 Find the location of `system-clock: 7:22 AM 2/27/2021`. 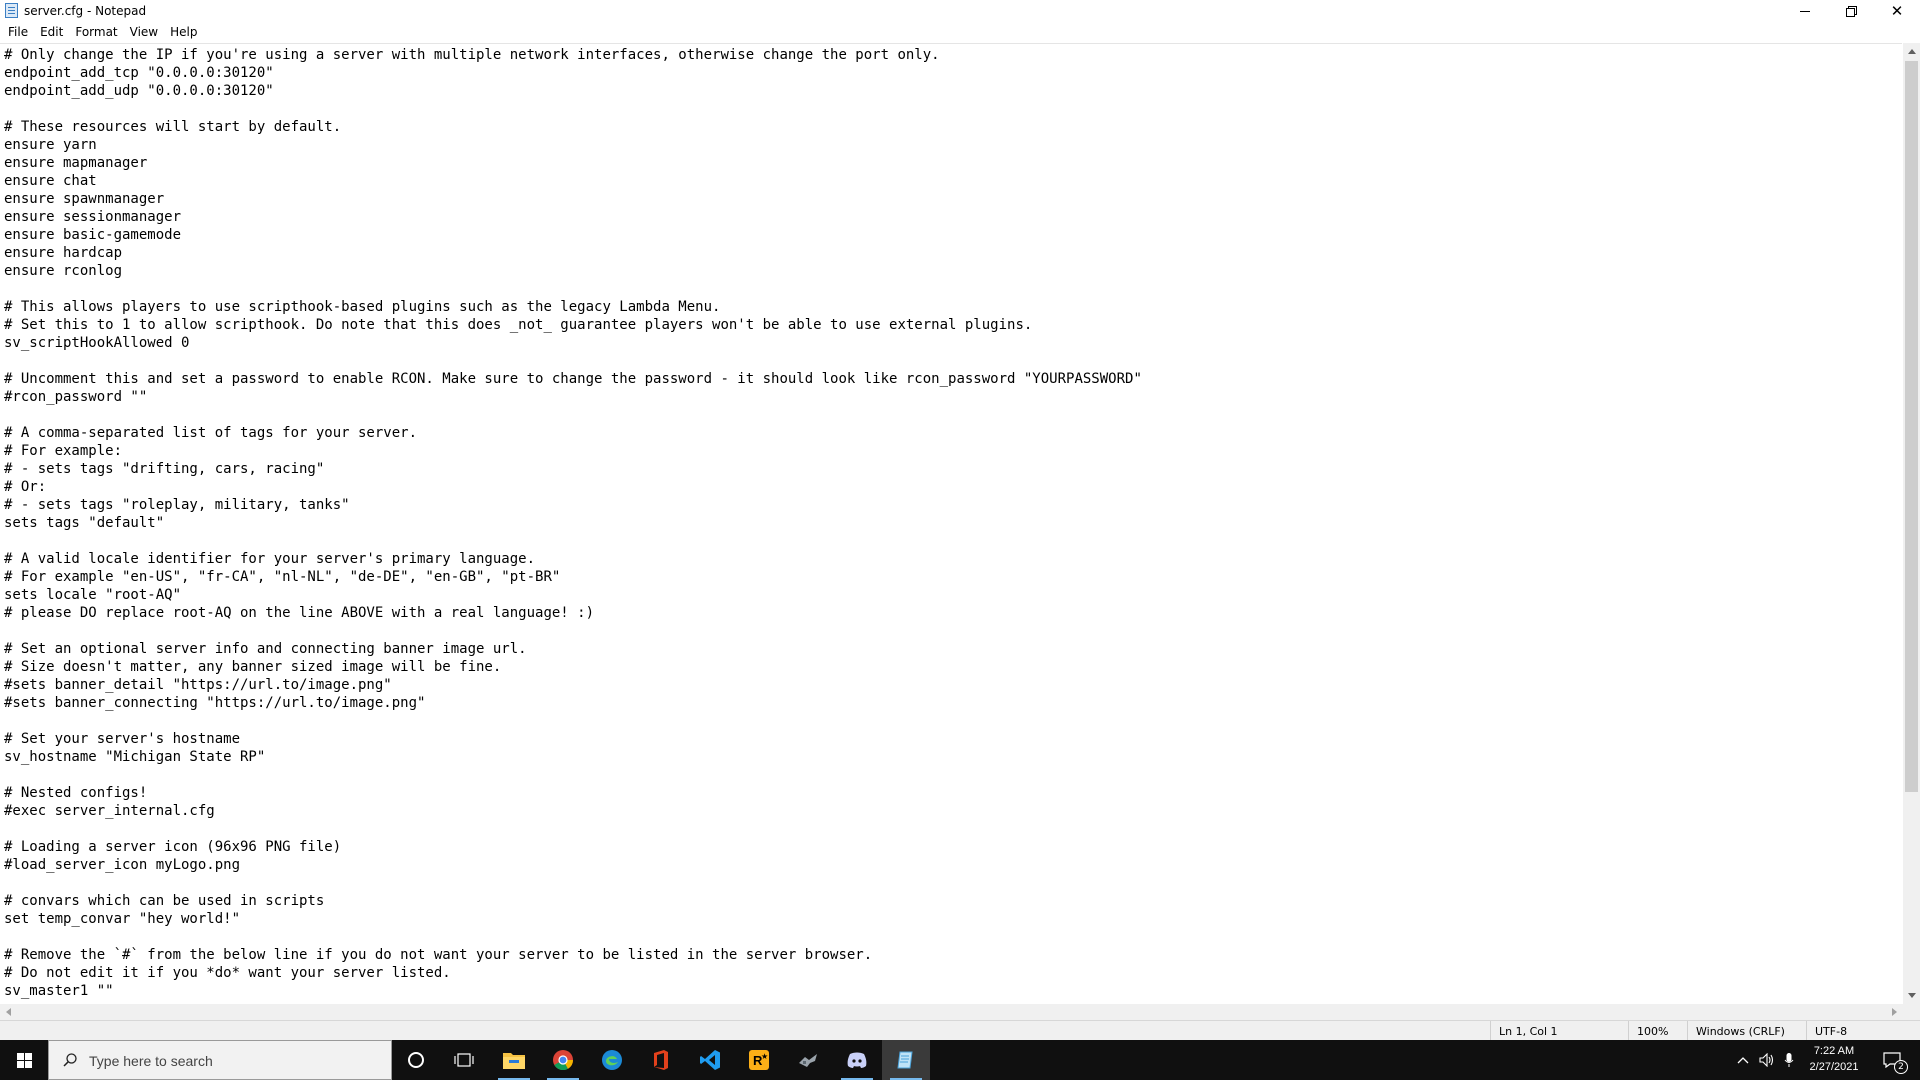

system-clock: 7:22 AM 2/27/2021 is located at coordinates (1834, 1060).